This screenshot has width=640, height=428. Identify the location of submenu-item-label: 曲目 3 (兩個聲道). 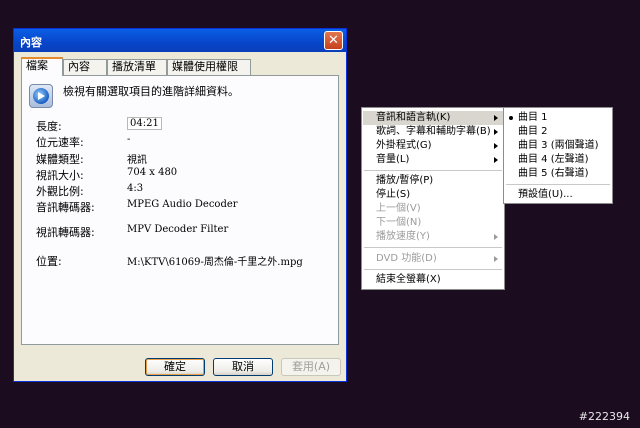
(558, 145).